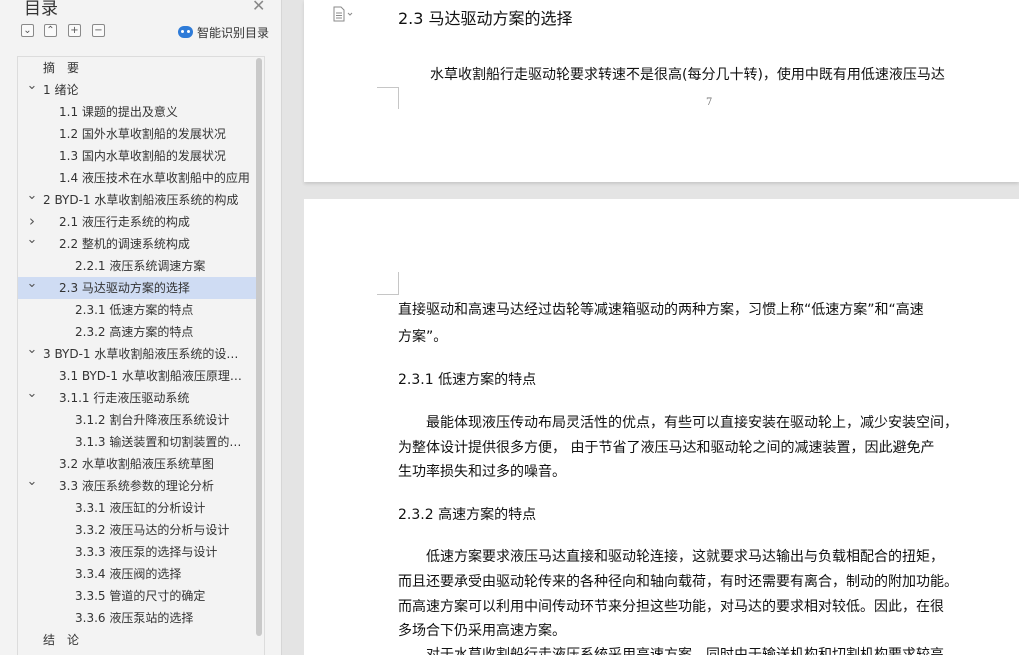 Image resolution: width=1019 pixels, height=655 pixels. I want to click on toc-item-label: 3.3.2 液压马达的分析与设计, so click(152, 530).